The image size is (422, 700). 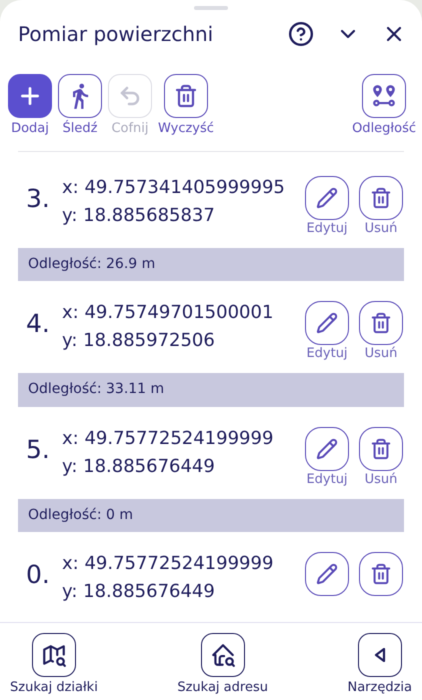 What do you see at coordinates (384, 128) in the screenshot?
I see `tool-label: Odległość` at bounding box center [384, 128].